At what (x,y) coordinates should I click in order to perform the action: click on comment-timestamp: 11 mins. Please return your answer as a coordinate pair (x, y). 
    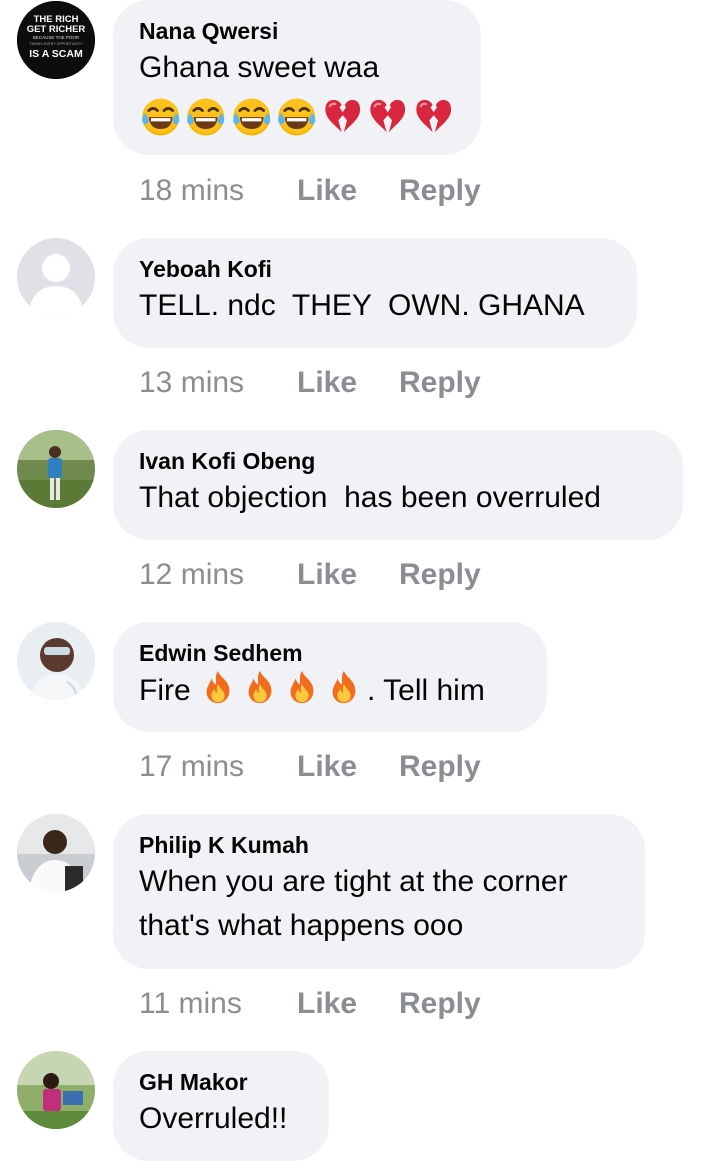
    Looking at the image, I should click on (190, 1003).